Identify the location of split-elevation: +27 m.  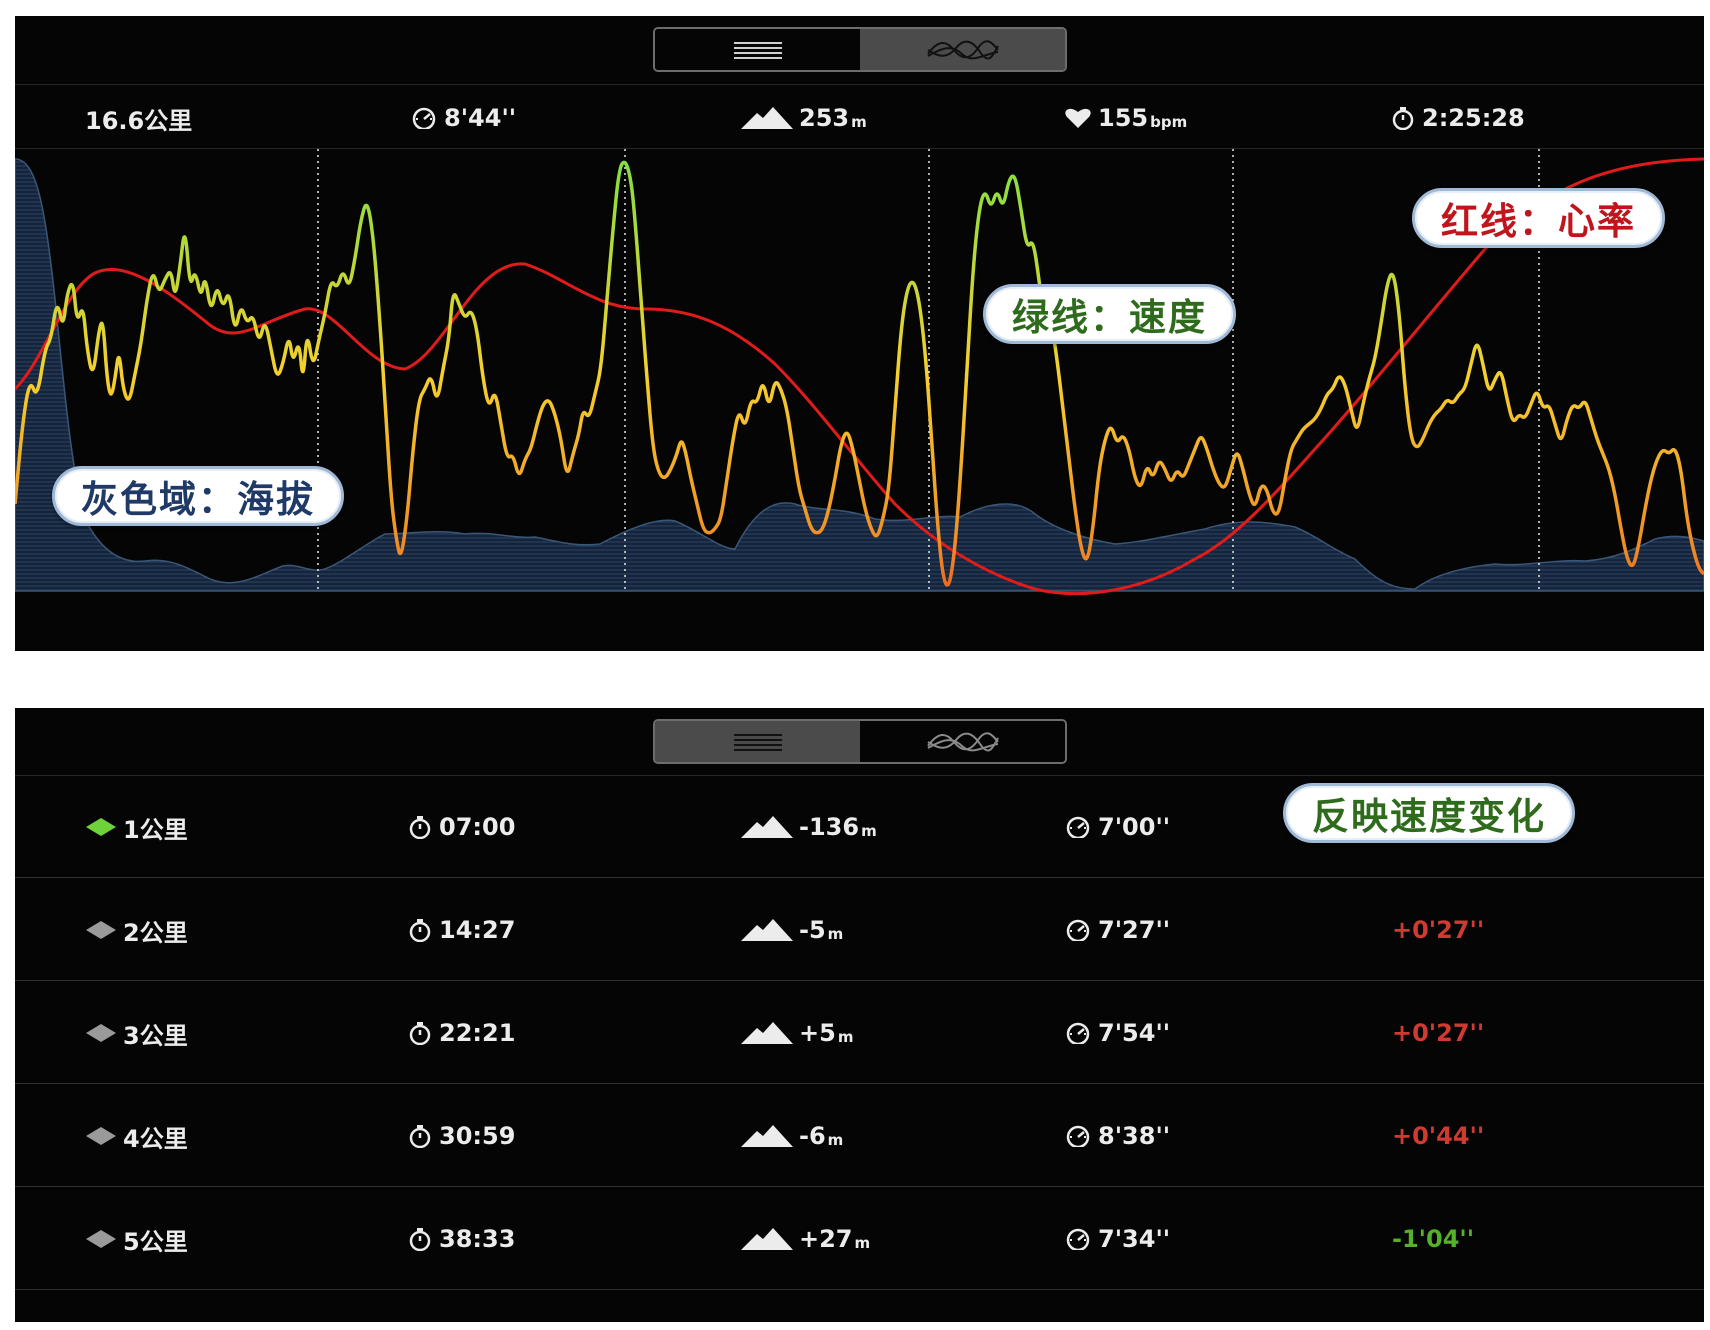
(805, 1239).